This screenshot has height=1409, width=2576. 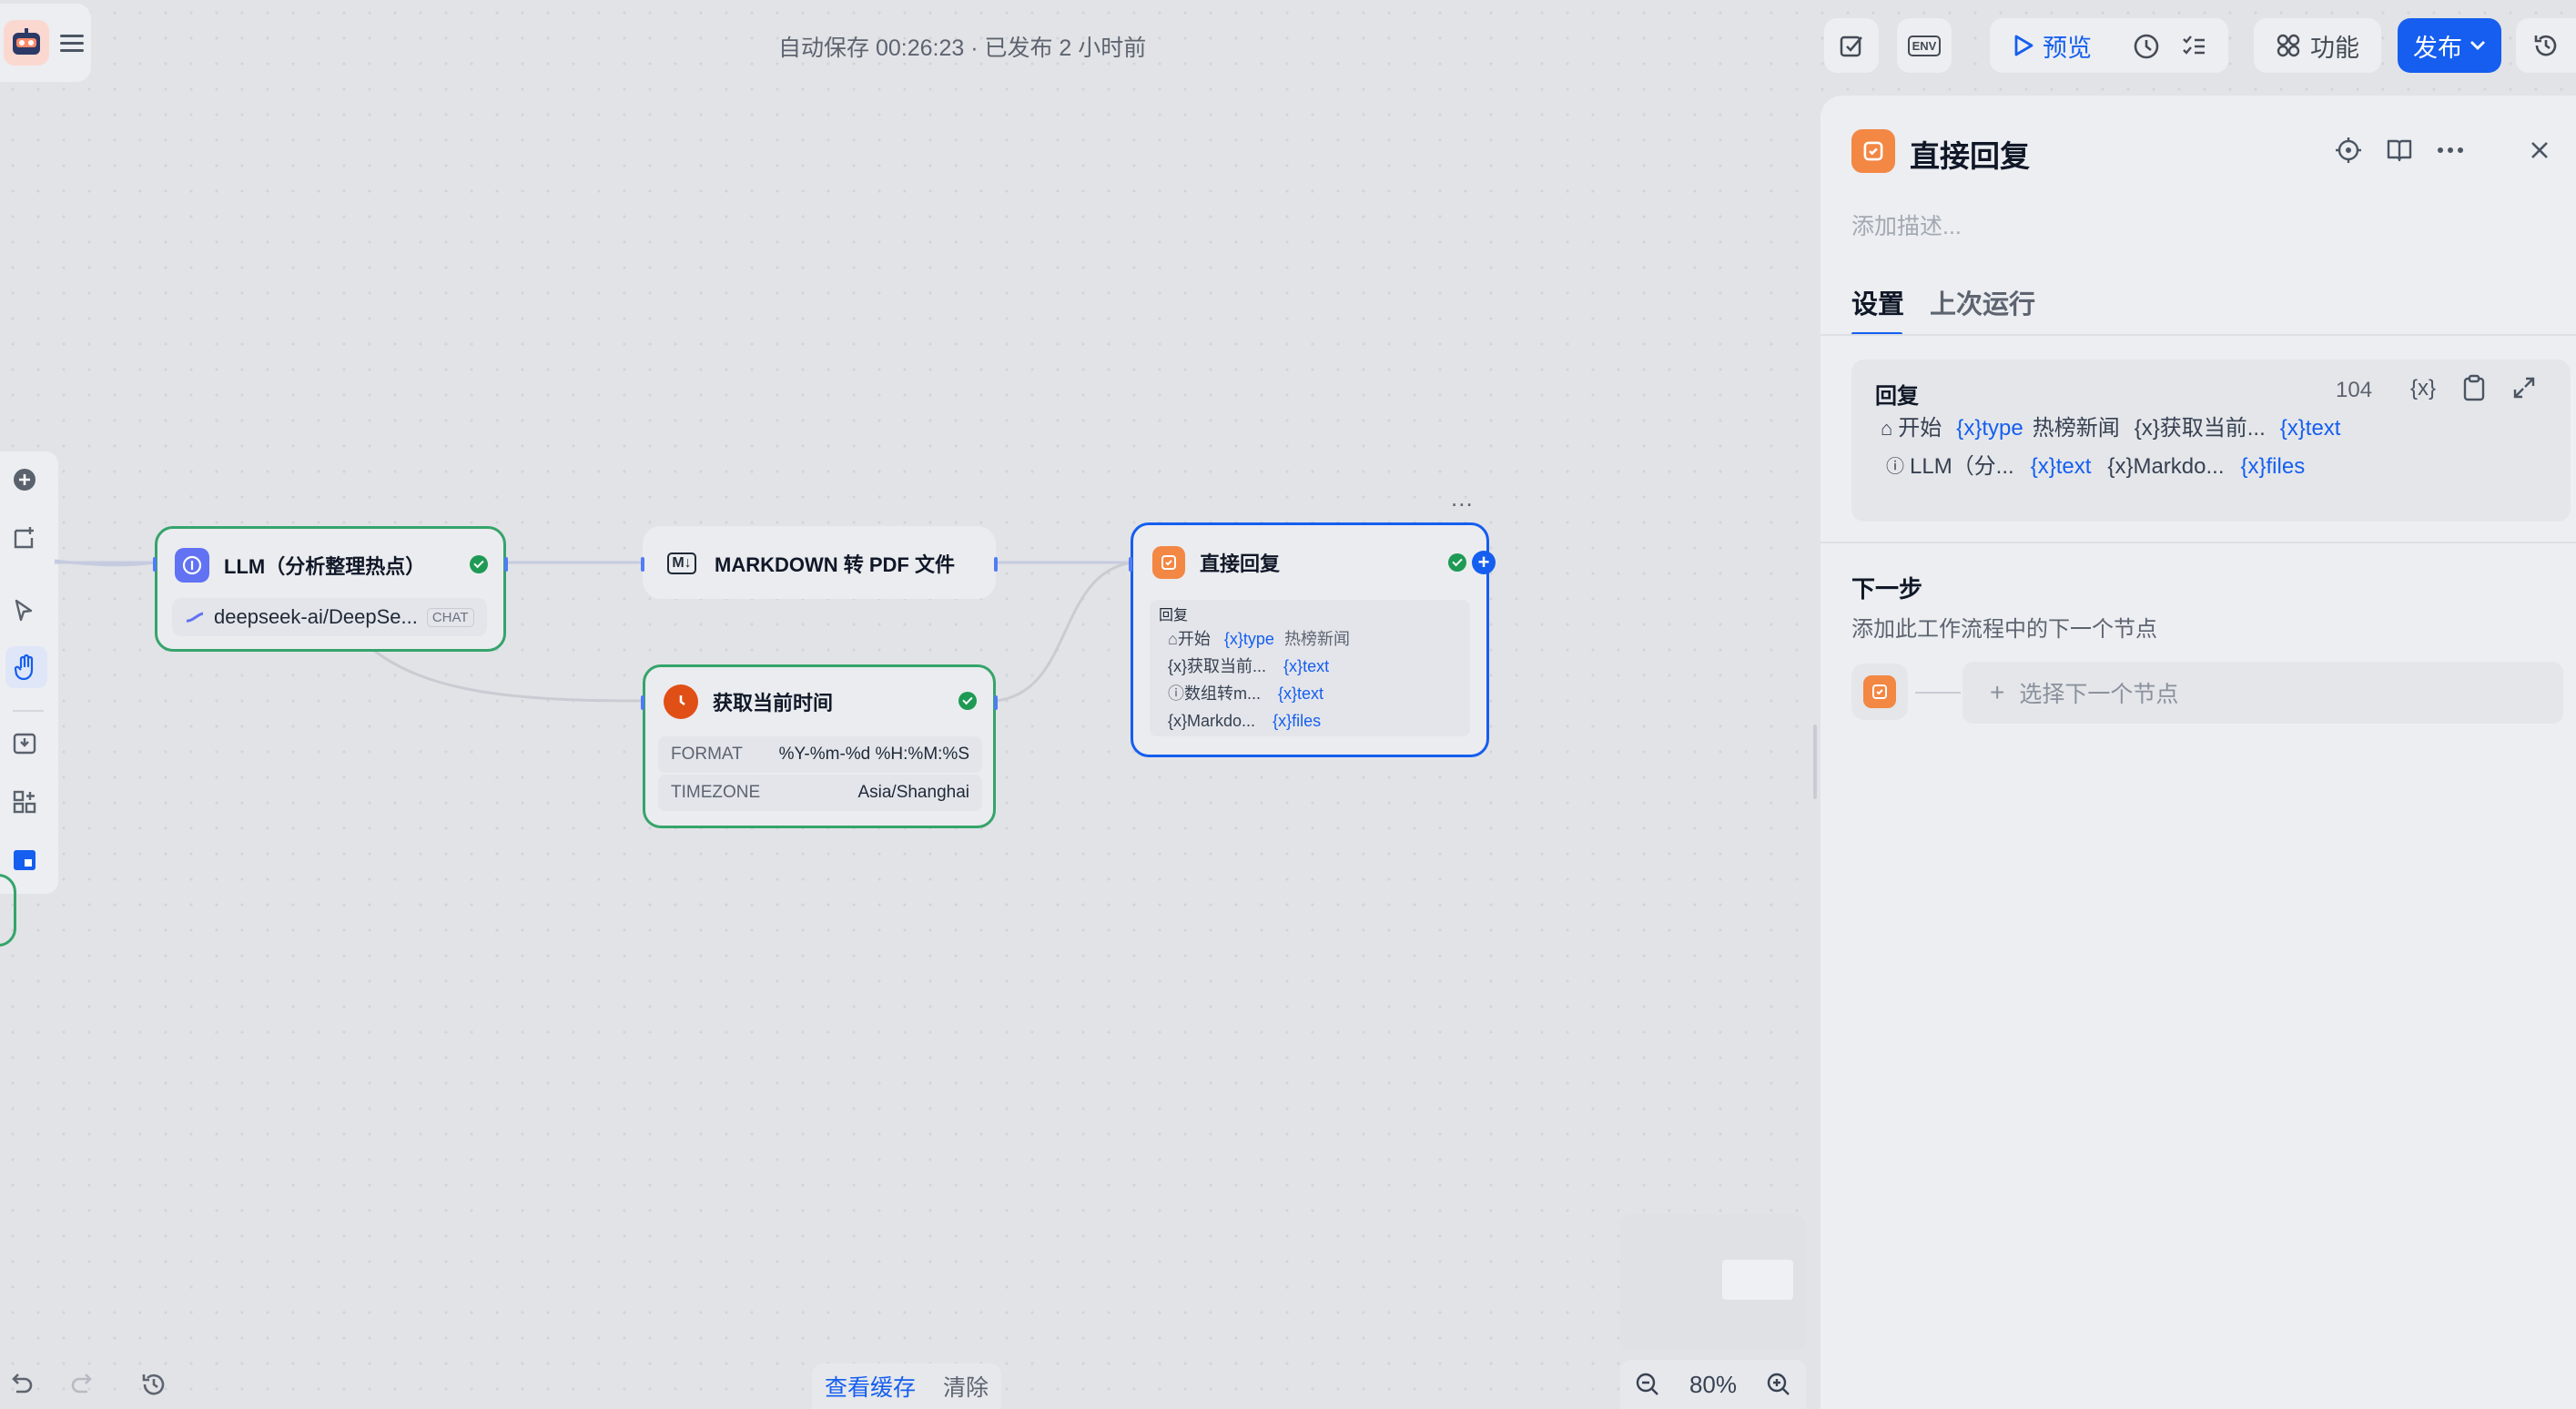 I want to click on env-icon: ENV, so click(x=1925, y=45).